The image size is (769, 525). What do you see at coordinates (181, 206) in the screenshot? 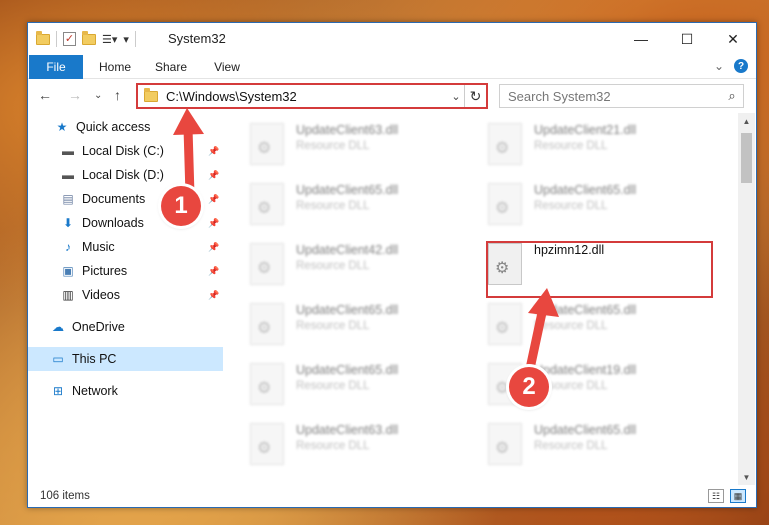
I see `step-1-badge: 1` at bounding box center [181, 206].